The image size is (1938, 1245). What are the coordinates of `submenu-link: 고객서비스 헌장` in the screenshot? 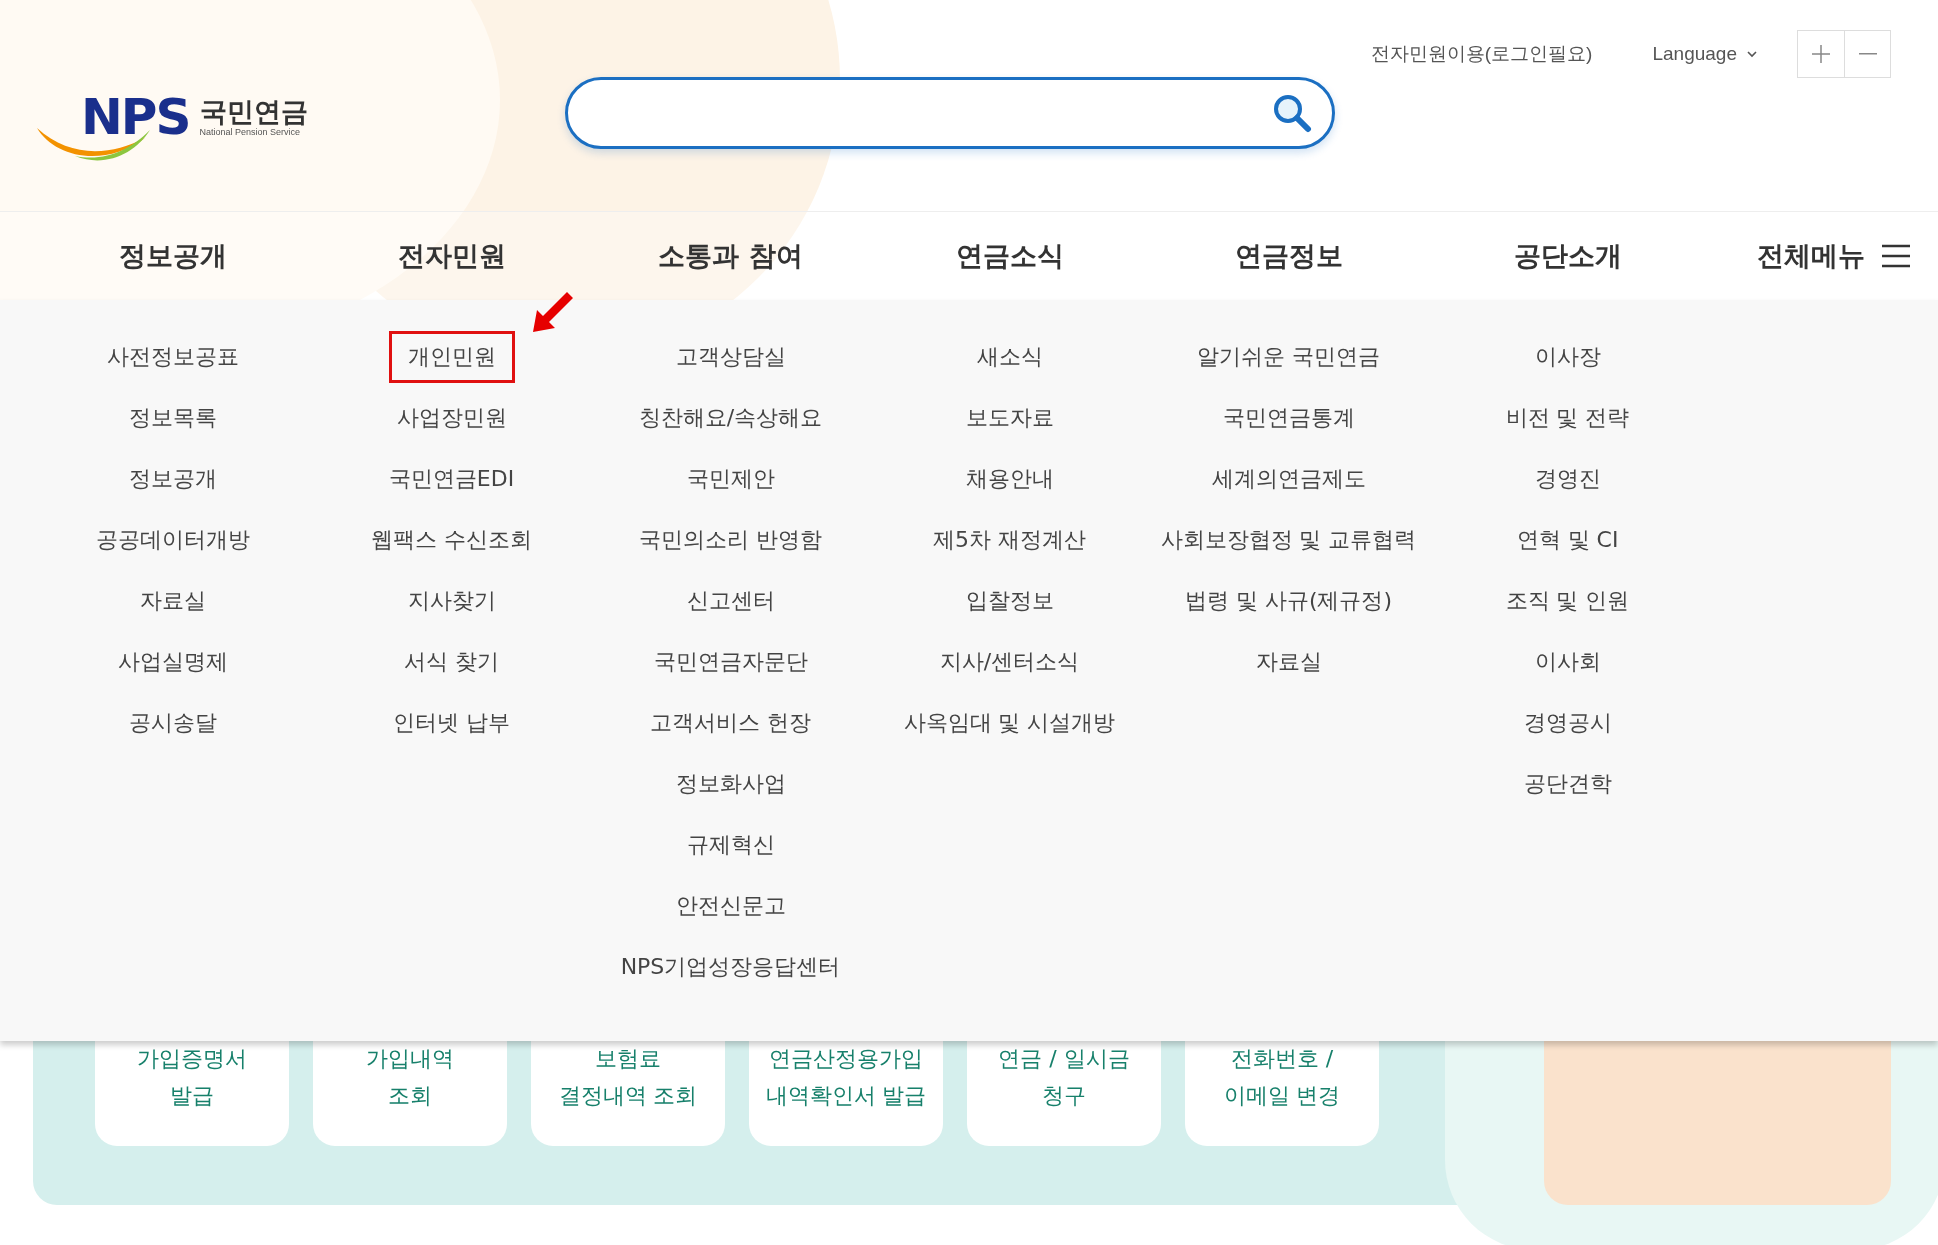 It's located at (730, 722).